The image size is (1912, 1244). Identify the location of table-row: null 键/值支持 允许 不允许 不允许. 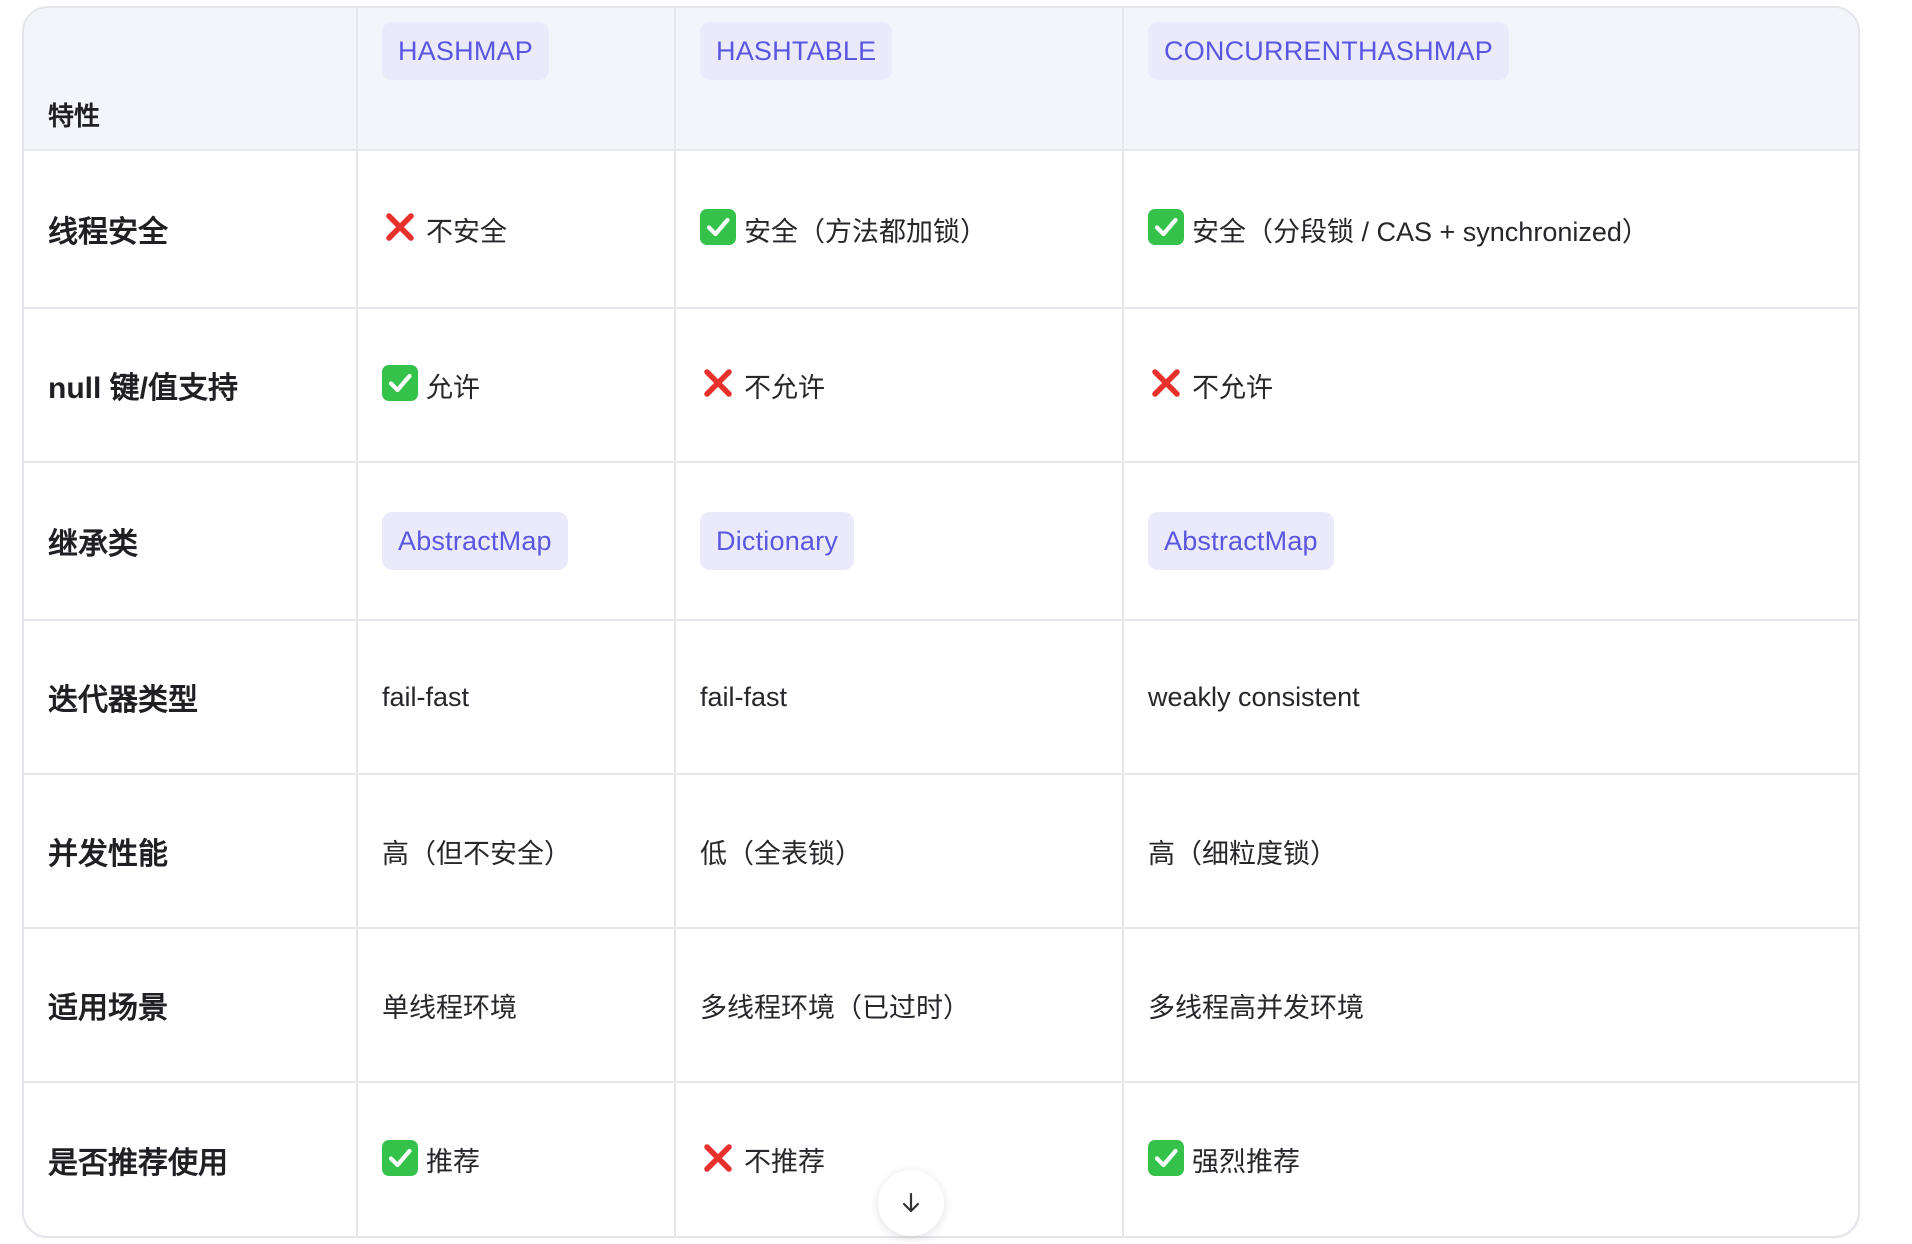
(941, 385).